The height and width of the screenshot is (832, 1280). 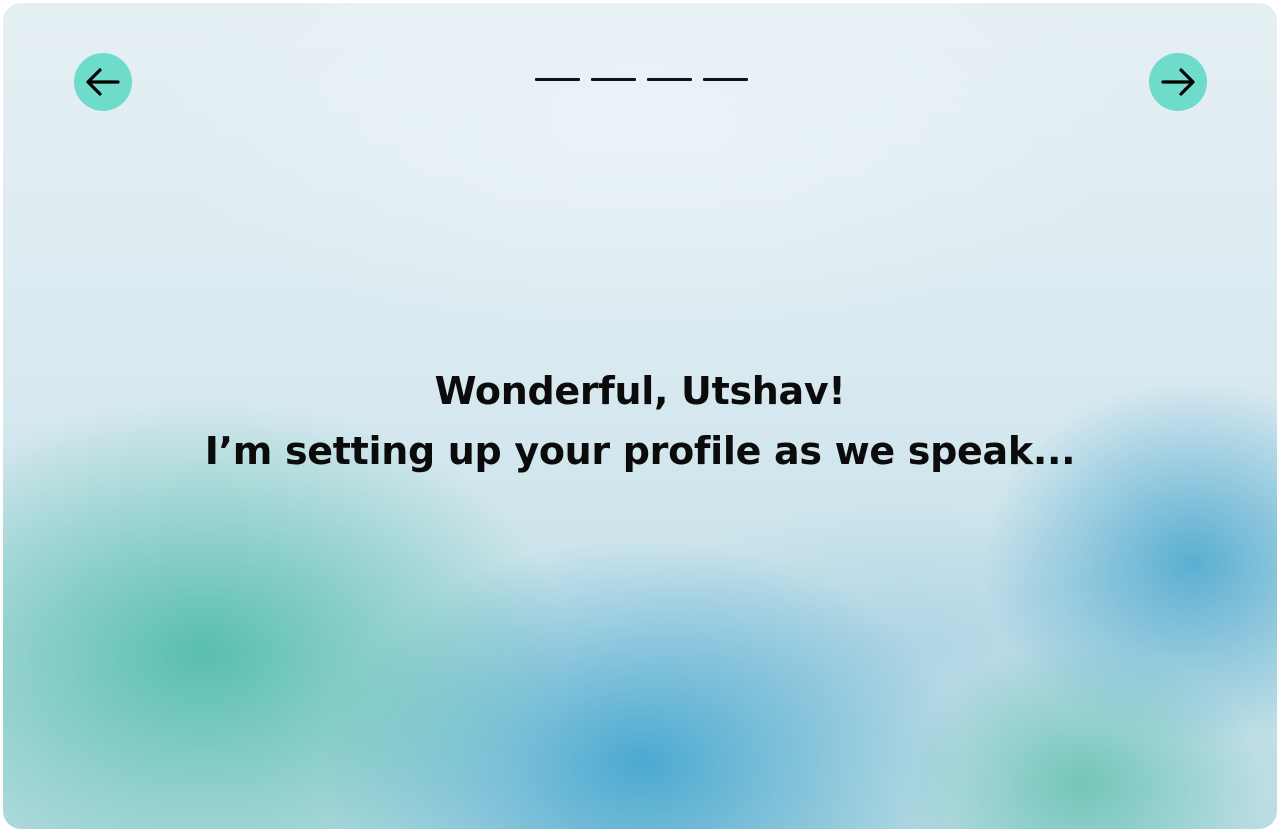 What do you see at coordinates (640, 391) in the screenshot?
I see `greeting-text: Wonderful, Utshav!` at bounding box center [640, 391].